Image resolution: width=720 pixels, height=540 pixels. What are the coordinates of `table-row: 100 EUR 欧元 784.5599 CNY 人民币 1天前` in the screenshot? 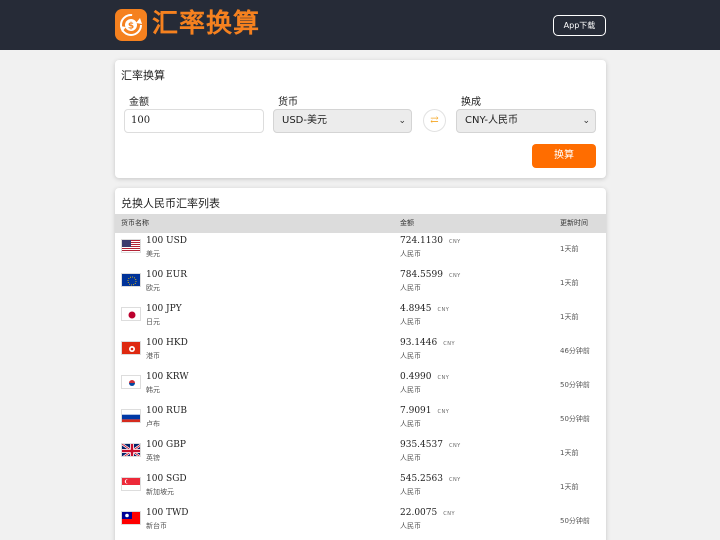 It's located at (360, 284).